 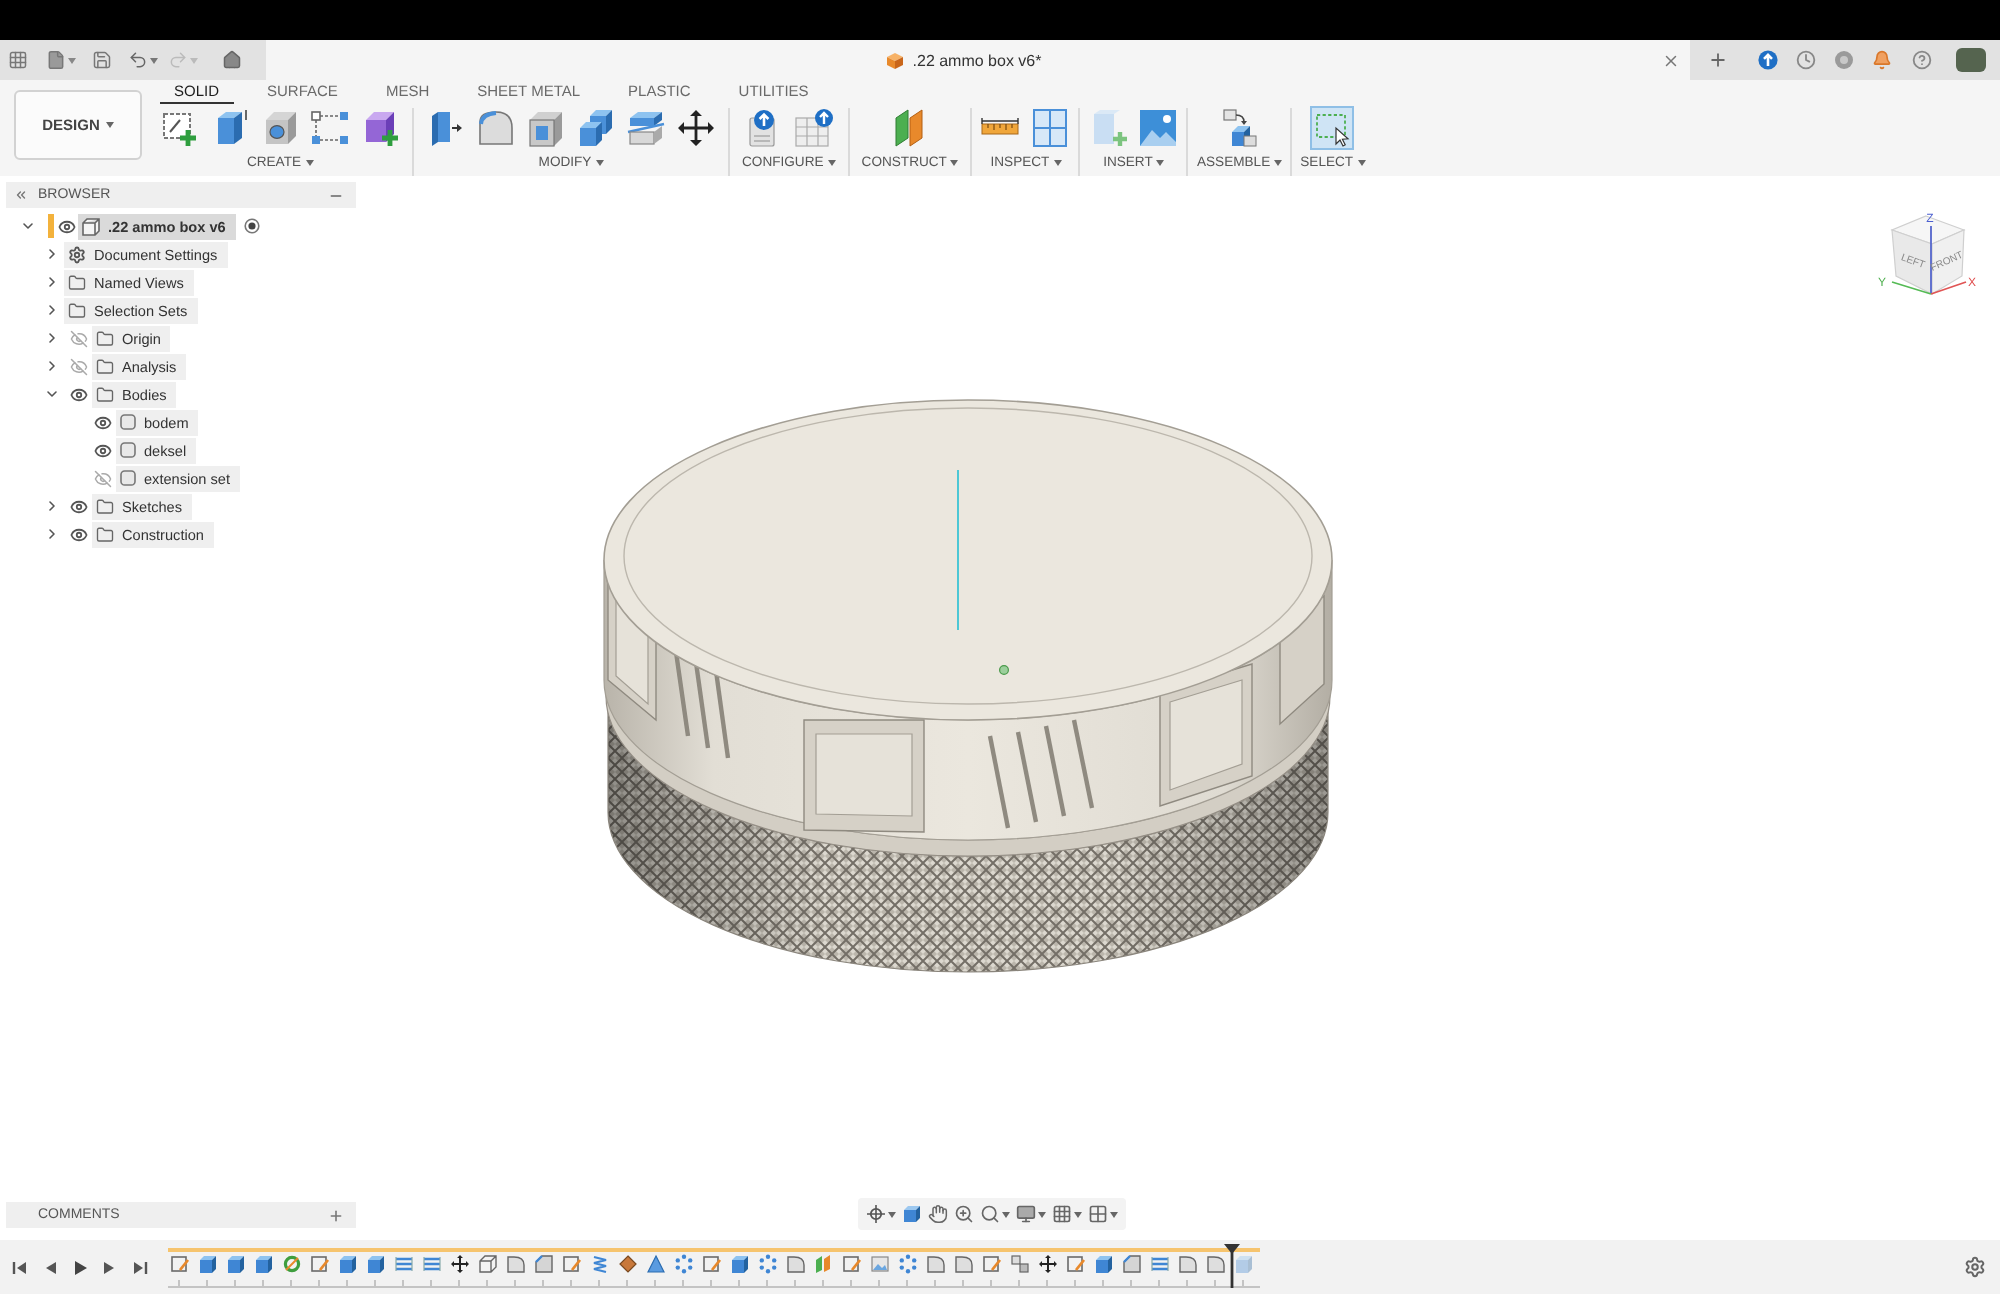 What do you see at coordinates (21, 195) in the screenshot?
I see `collapse-icon` at bounding box center [21, 195].